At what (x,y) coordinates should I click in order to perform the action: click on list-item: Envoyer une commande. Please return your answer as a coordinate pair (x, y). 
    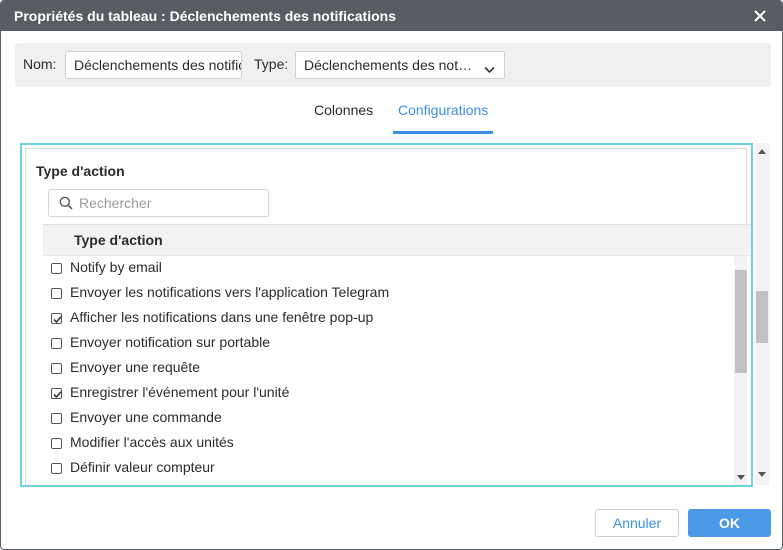
    Looking at the image, I should click on (388, 418).